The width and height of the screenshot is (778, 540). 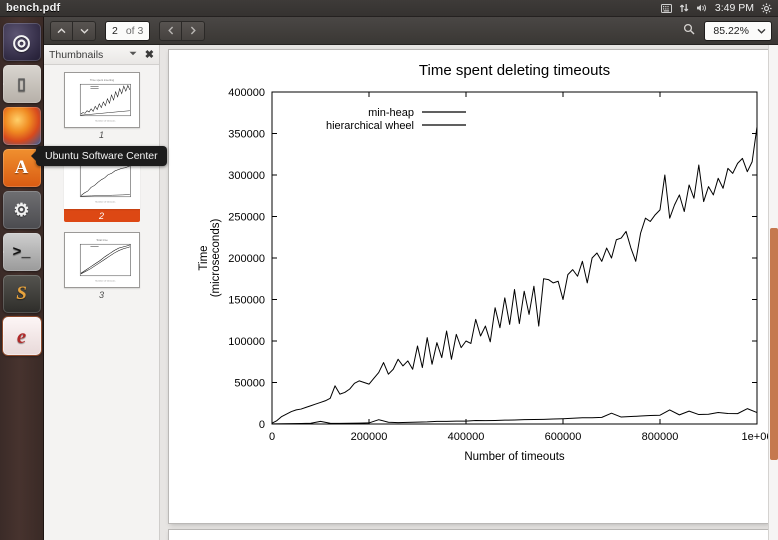 What do you see at coordinates (76, 54) in the screenshot?
I see `sidebar-title: Thumbnails` at bounding box center [76, 54].